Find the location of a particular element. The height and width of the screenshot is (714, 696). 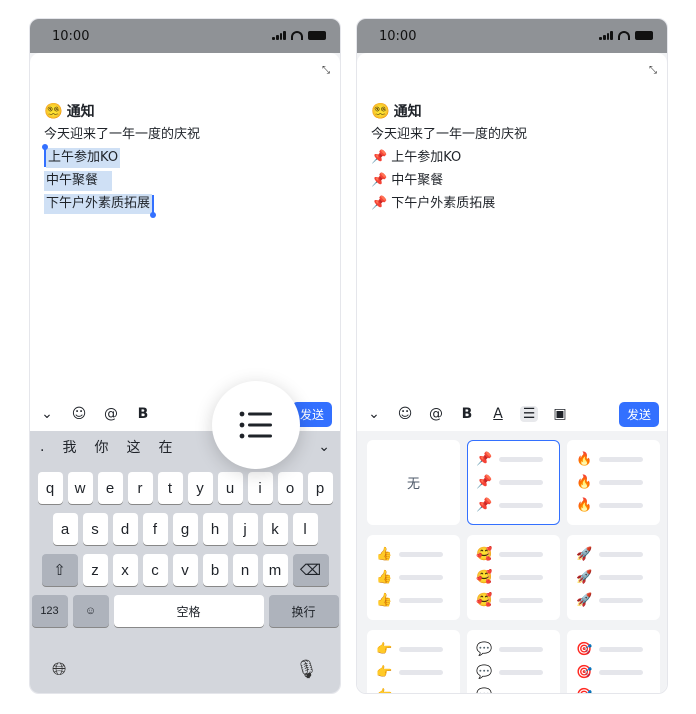

letter-key: s is located at coordinates (95, 529).